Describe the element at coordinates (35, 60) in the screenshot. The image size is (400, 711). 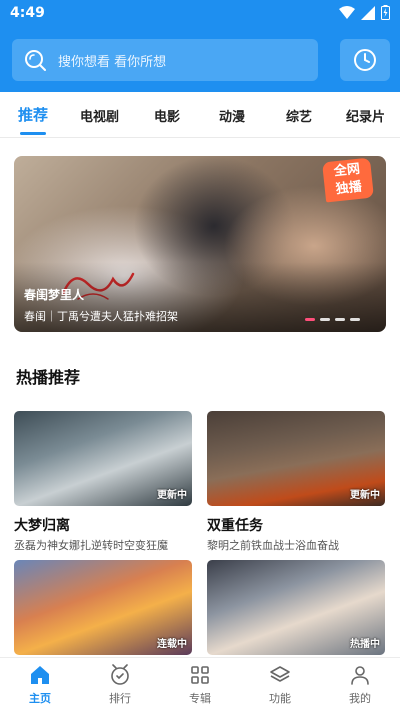
I see `search-icon` at that location.